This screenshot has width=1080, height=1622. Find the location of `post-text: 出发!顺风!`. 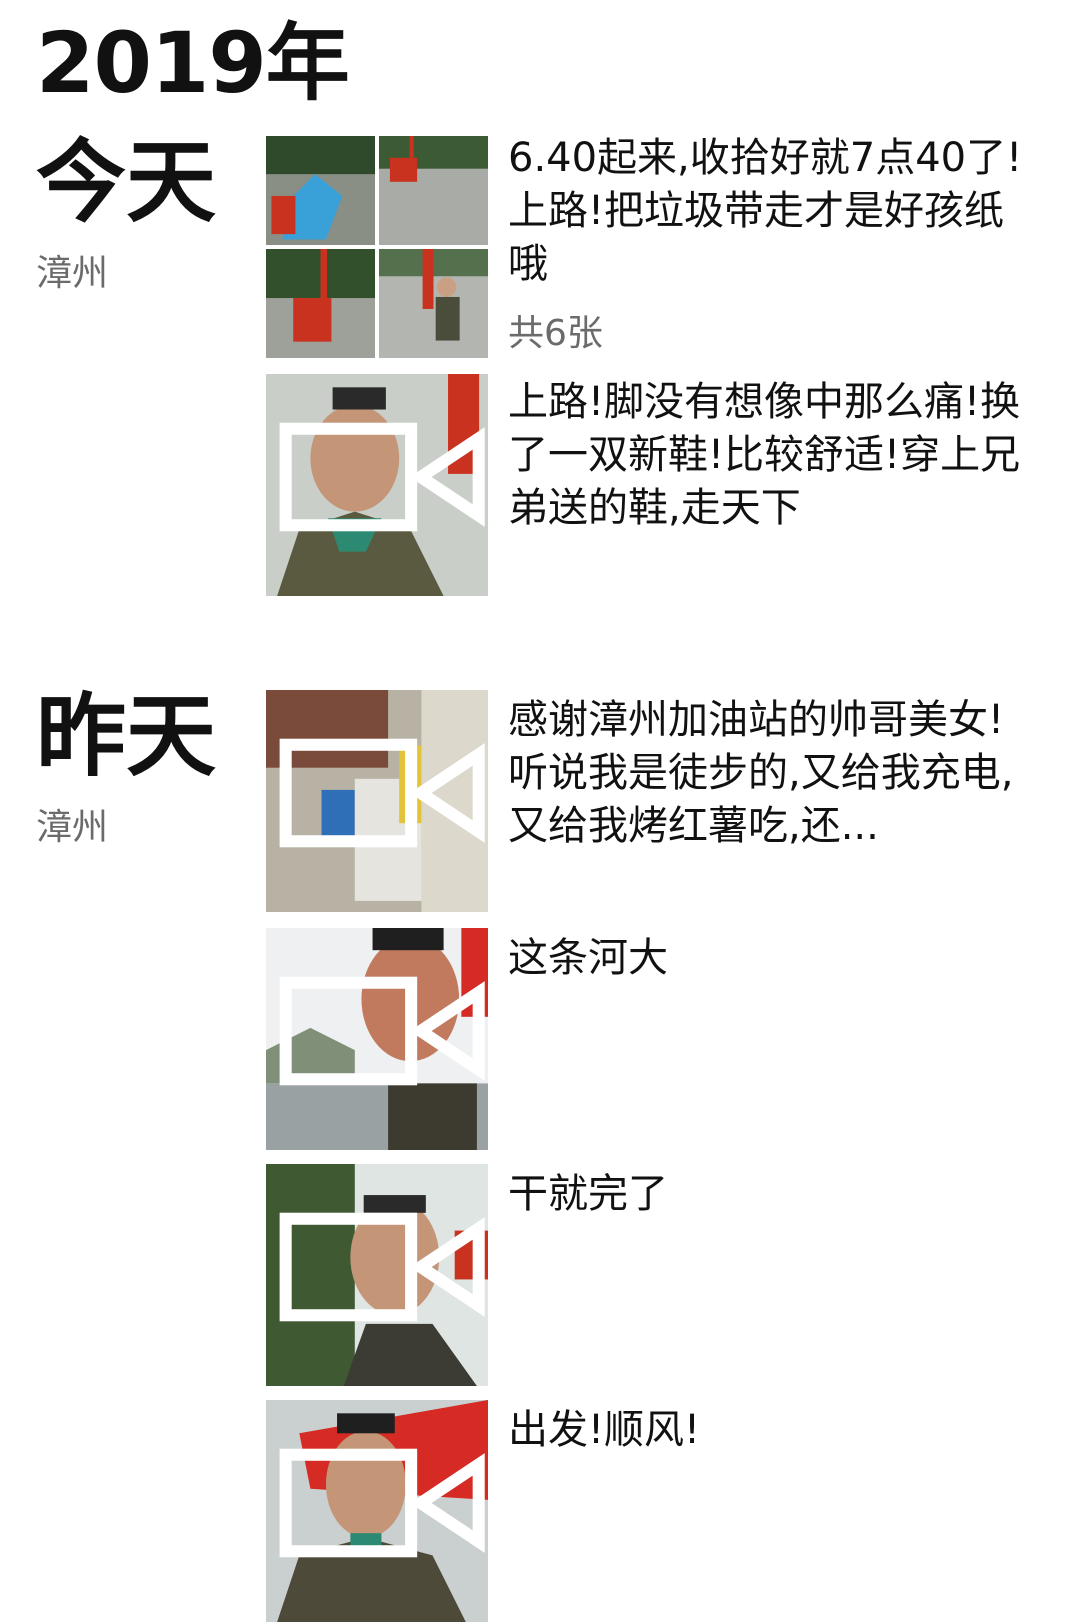

post-text: 出发!顺风! is located at coordinates (768, 1430).